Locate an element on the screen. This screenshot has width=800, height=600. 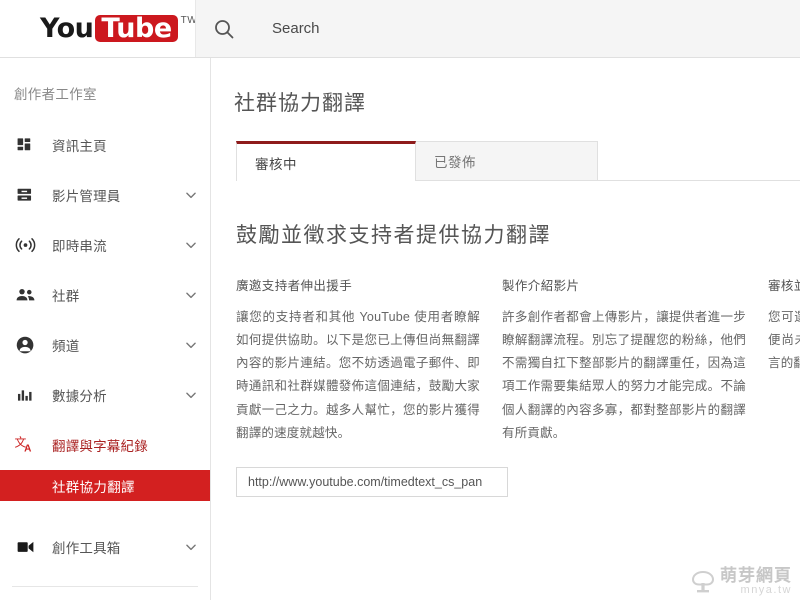
sidebar-item-community: 社群 is located at coordinates (105, 295).